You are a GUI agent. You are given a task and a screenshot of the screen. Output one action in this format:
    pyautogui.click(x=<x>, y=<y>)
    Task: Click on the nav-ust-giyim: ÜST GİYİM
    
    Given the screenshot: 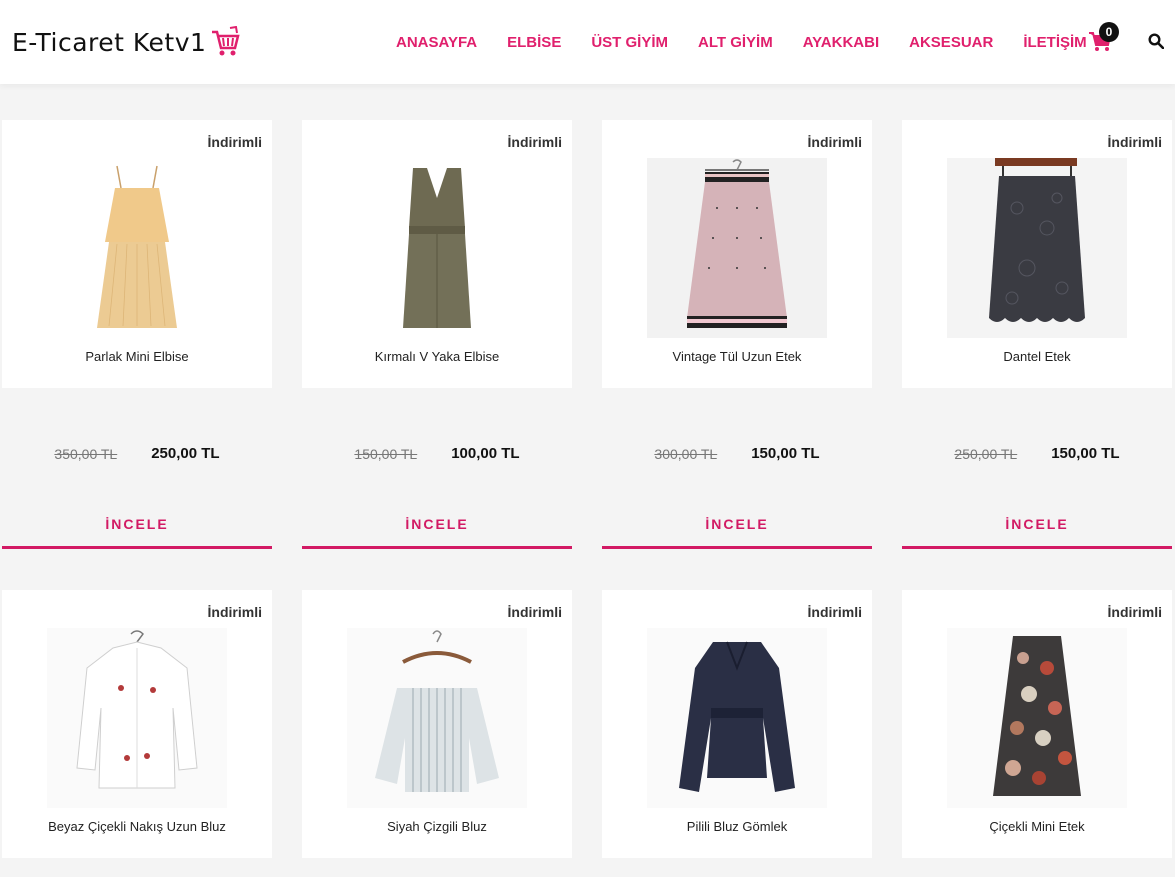 What is the action you would take?
    pyautogui.click(x=629, y=42)
    